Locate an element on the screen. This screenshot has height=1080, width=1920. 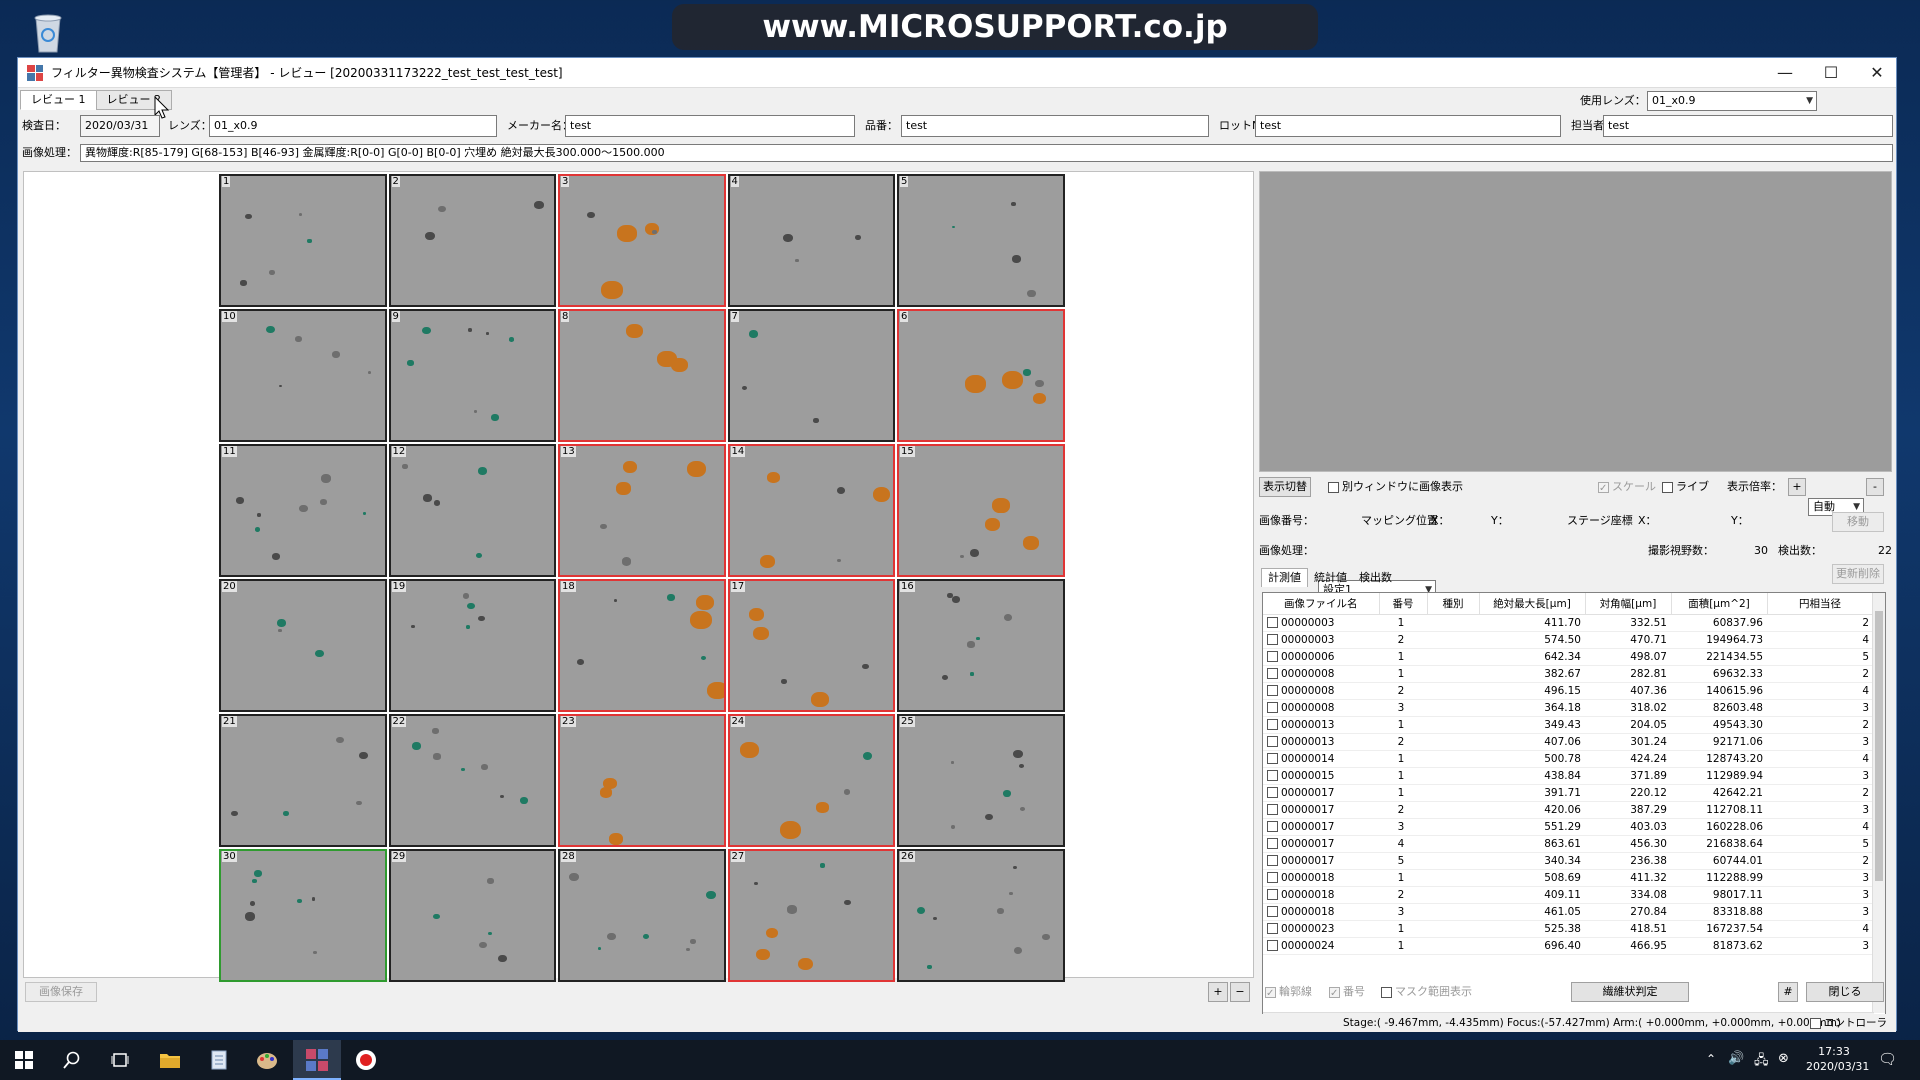
task-view-icon is located at coordinates (120, 1060).